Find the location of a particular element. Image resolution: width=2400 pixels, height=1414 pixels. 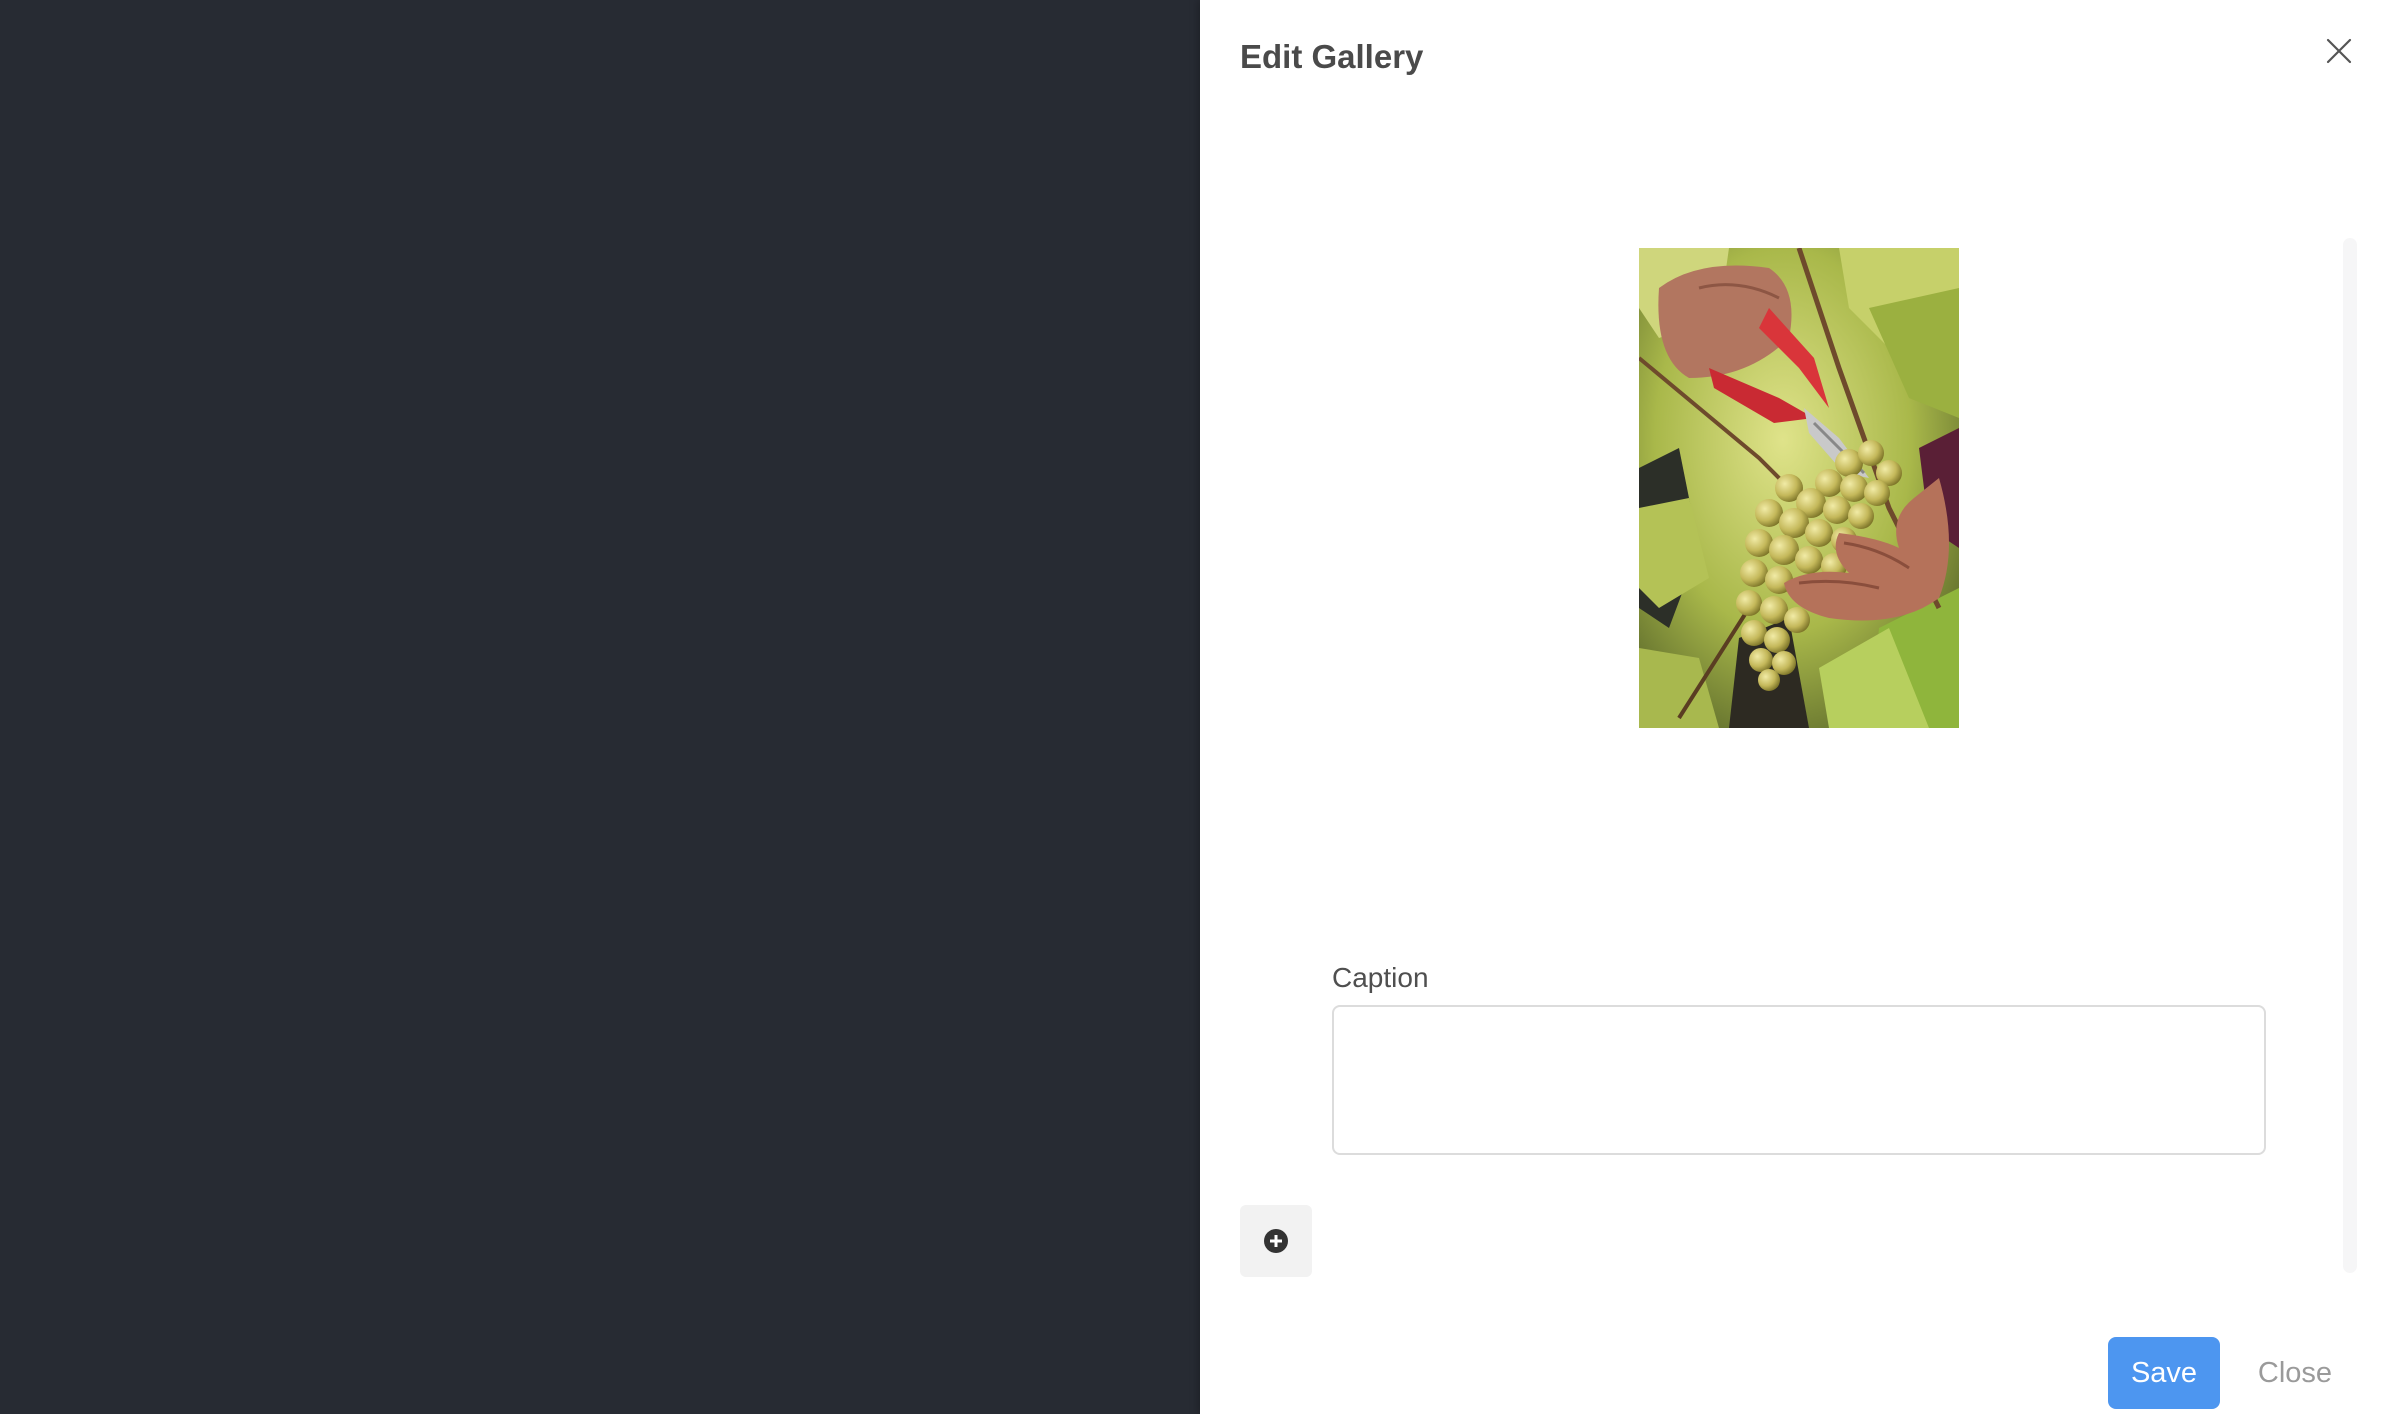

gallery-image is located at coordinates (1799, 488).